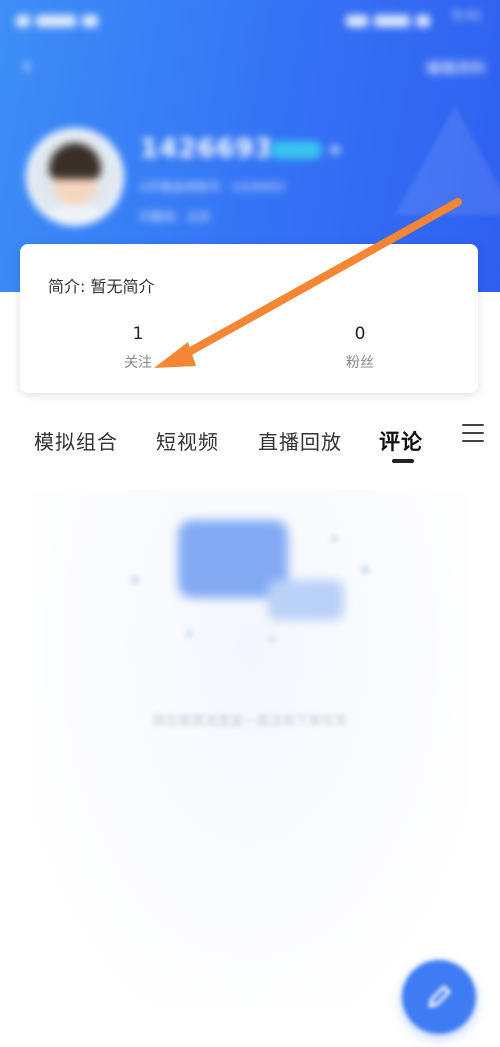  I want to click on menu-icon, so click(473, 435).